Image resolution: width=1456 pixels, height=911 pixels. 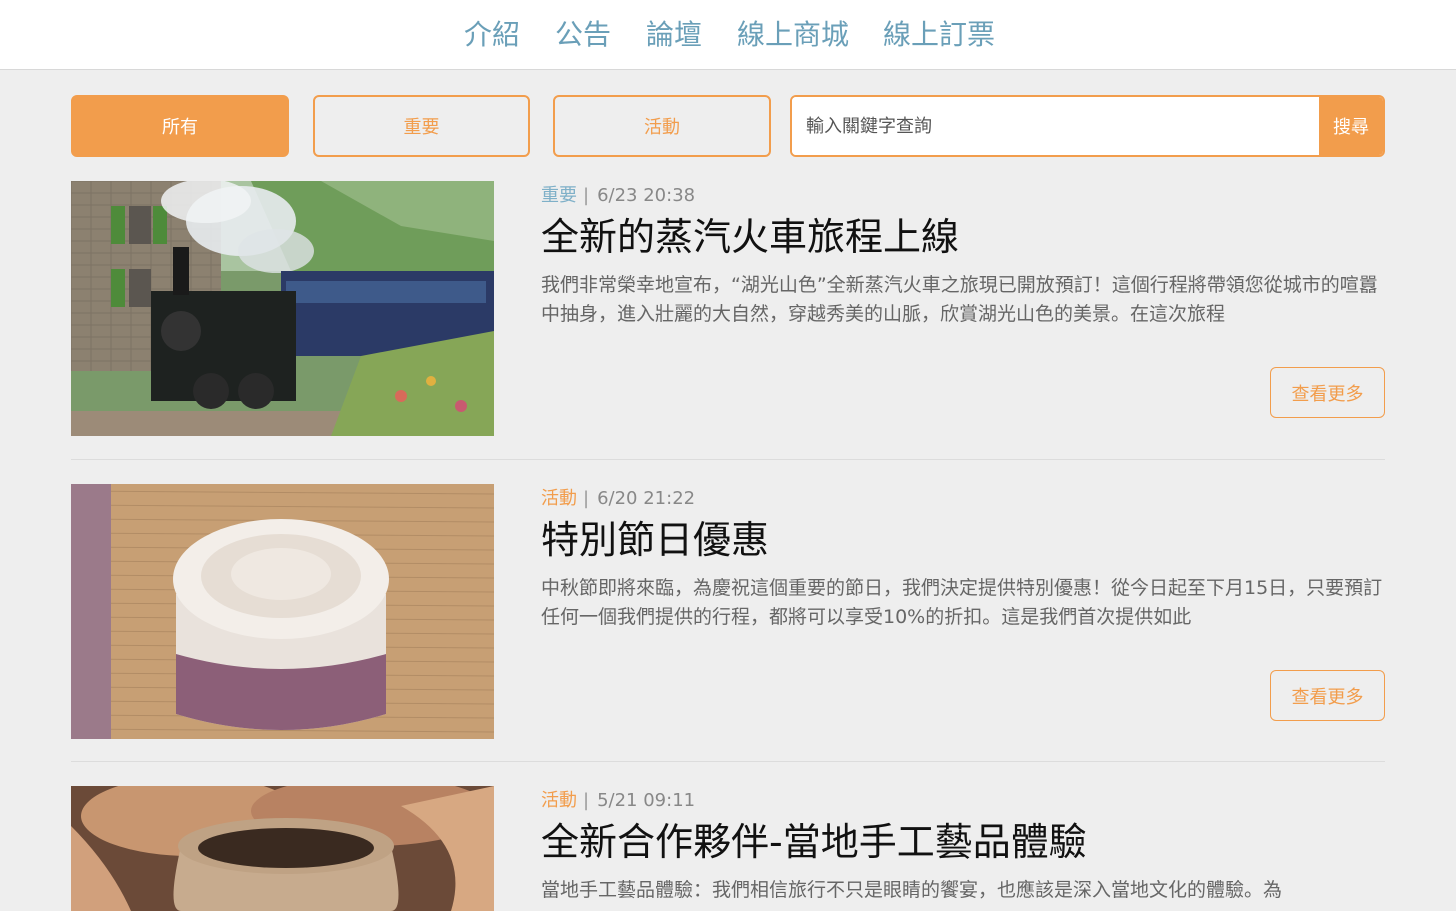 I want to click on article-meta: 活動 | 6/20 21:22, so click(x=618, y=499).